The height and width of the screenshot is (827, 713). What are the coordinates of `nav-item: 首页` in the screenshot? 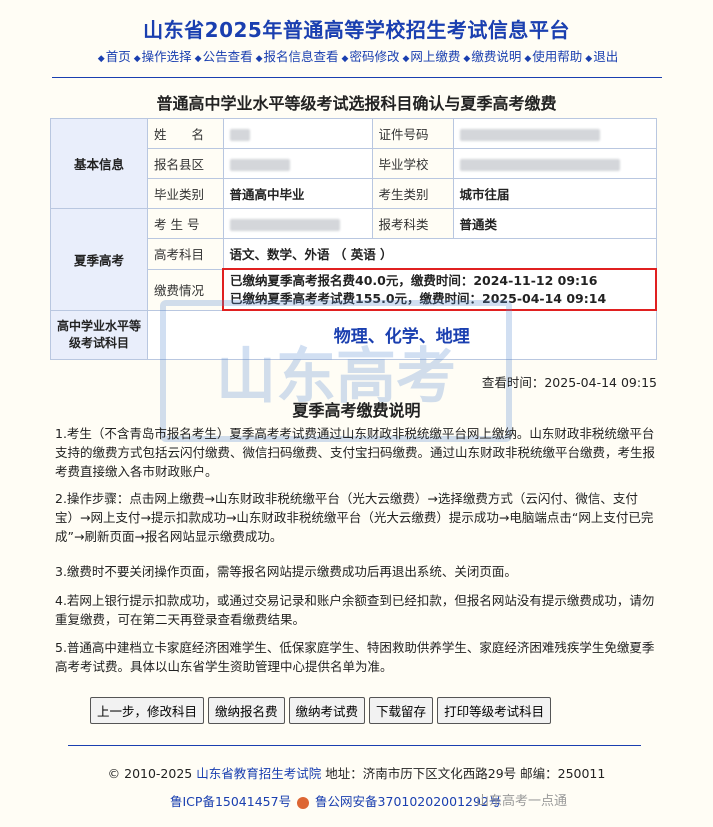 It's located at (118, 56).